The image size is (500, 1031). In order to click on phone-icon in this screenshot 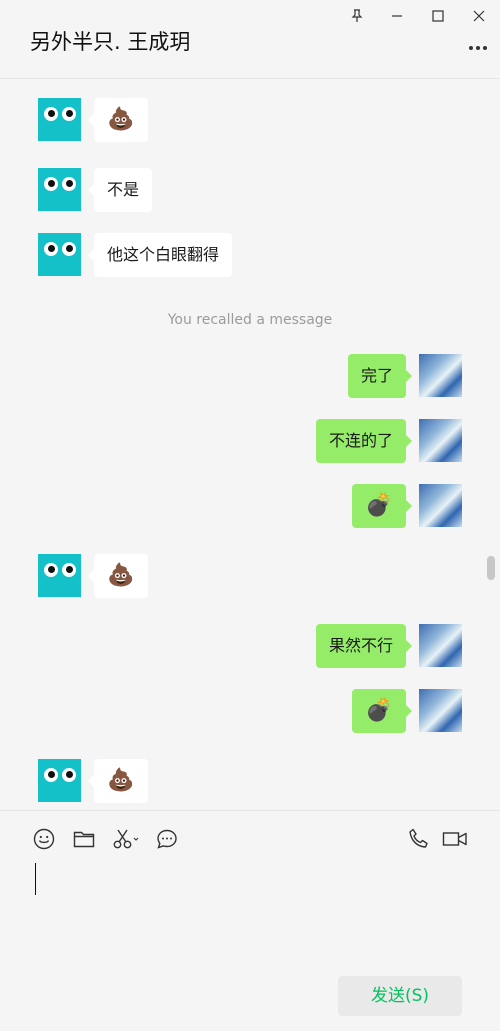, I will do `click(419, 839)`.